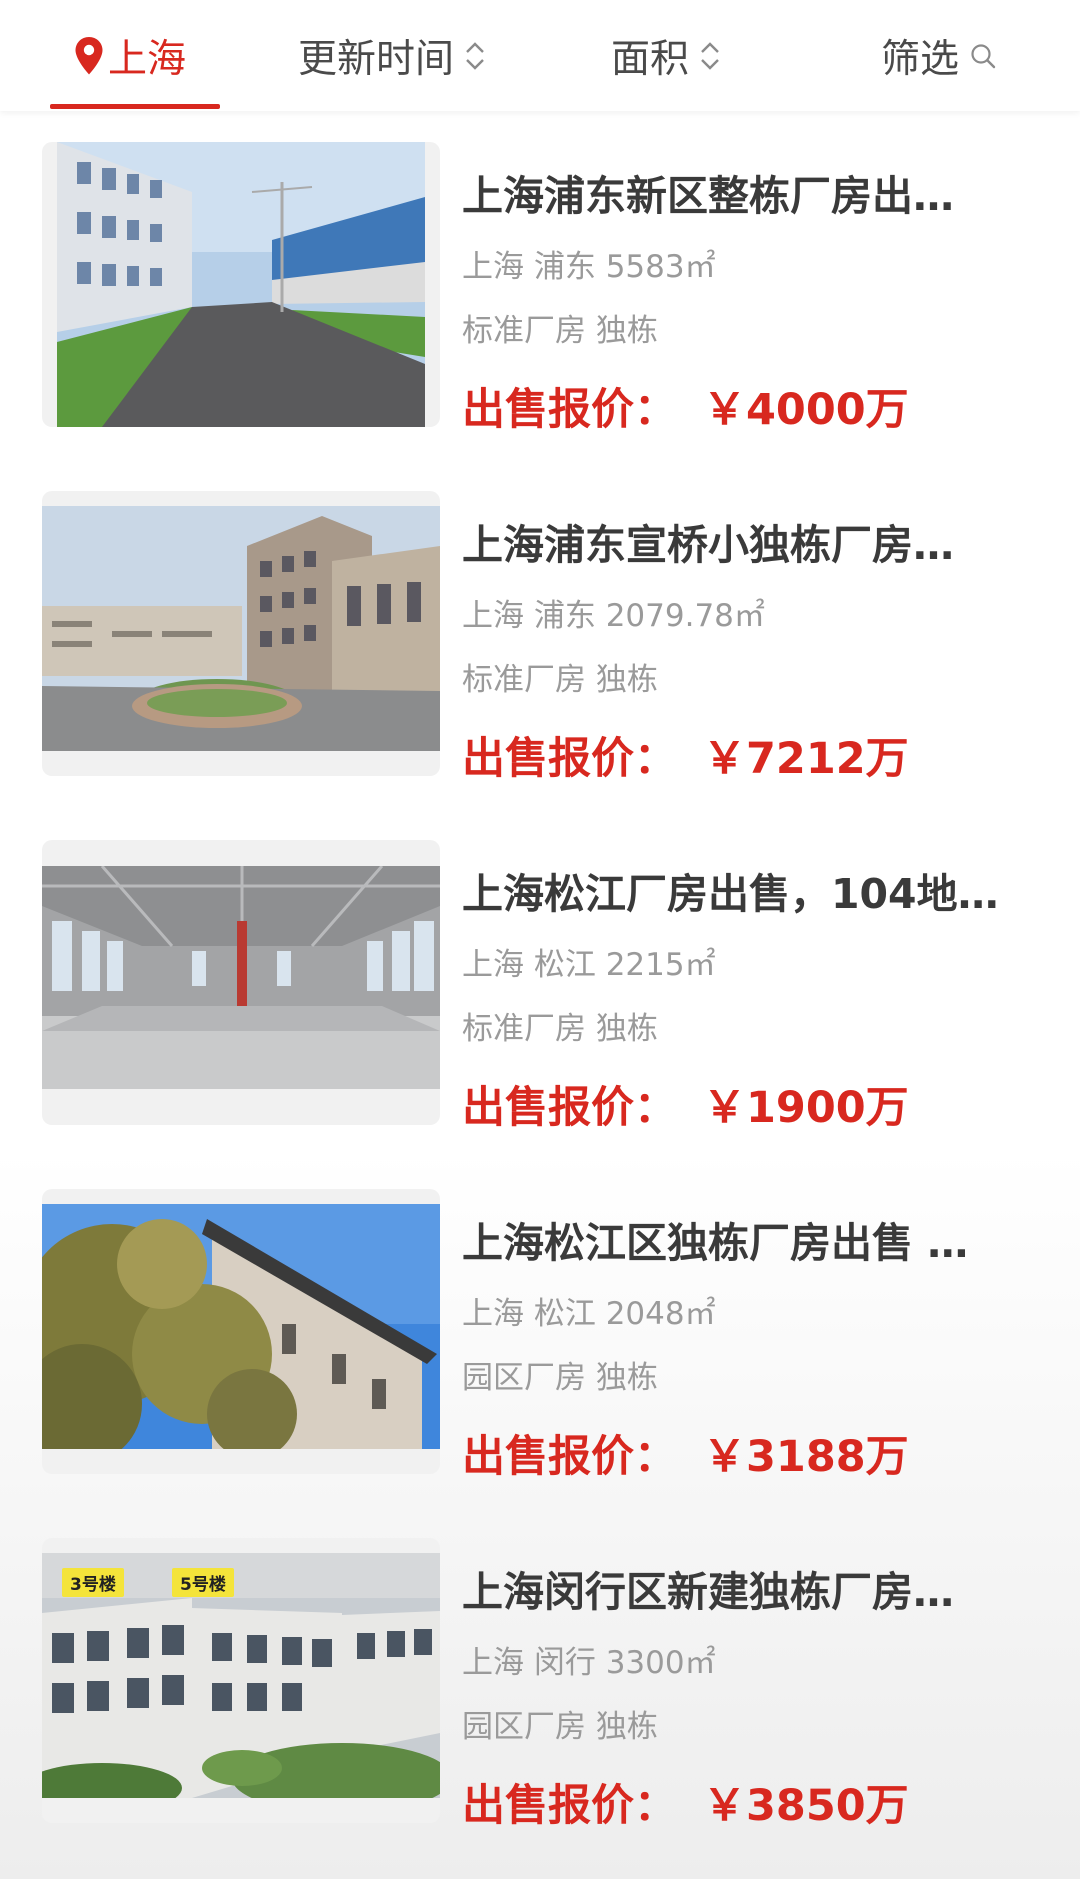  I want to click on building-label-tag: 3号楼, so click(93, 1582).